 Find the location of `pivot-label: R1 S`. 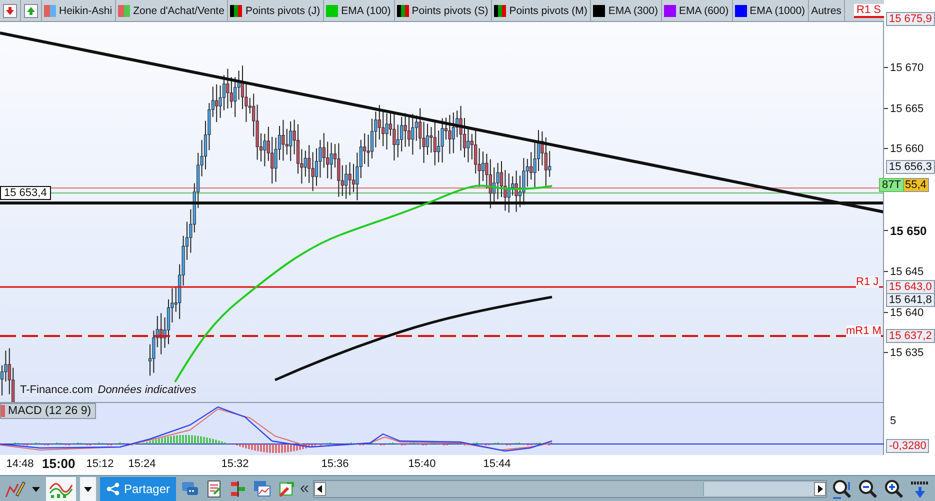

pivot-label: R1 S is located at coordinates (869, 11).